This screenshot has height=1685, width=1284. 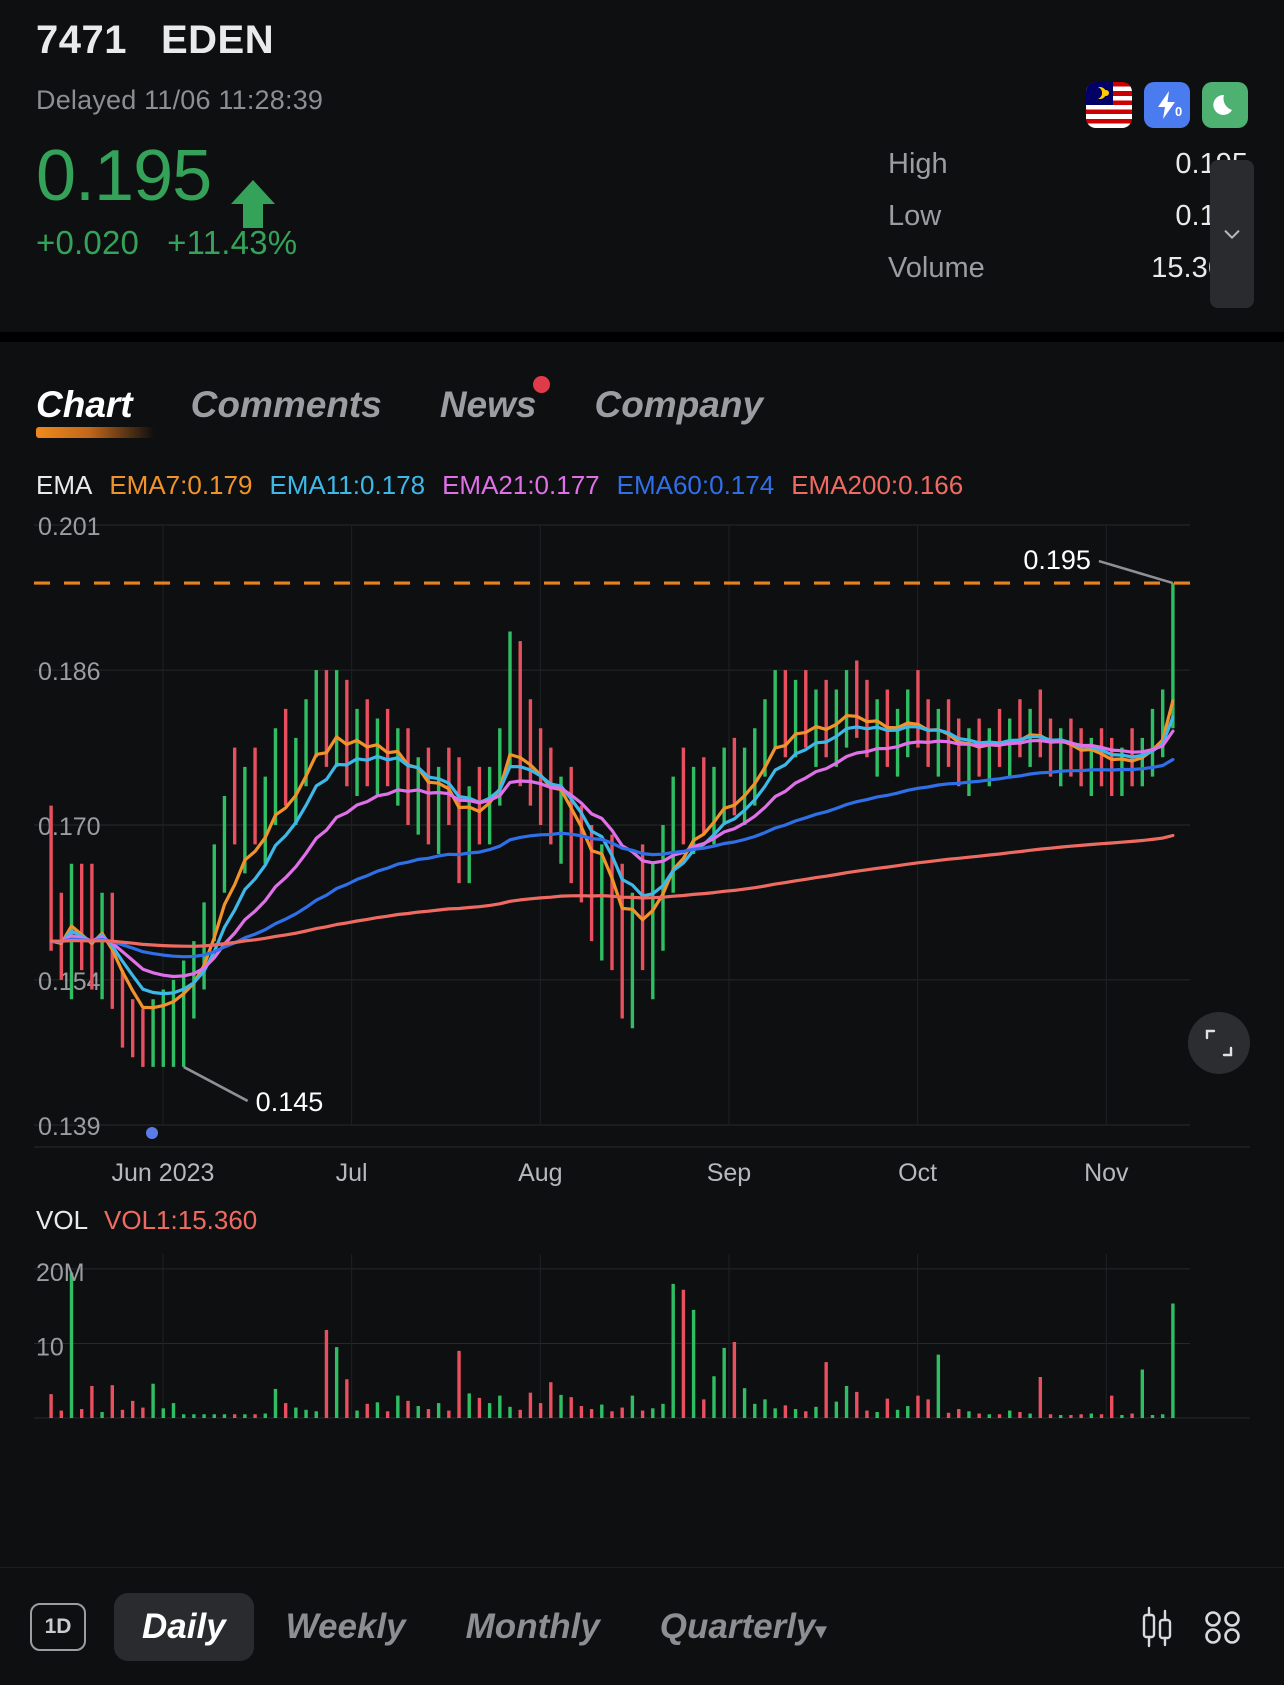 I want to click on stat-row: Low 0.180, so click(x=1068, y=226).